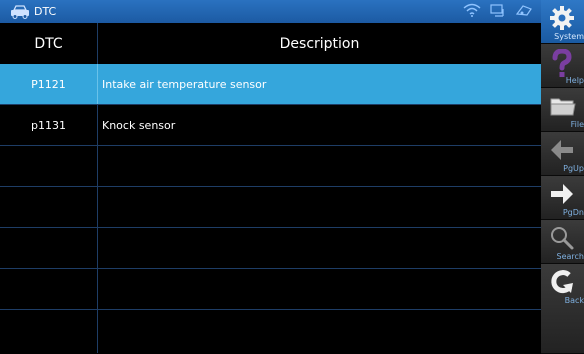 The image size is (584, 354). What do you see at coordinates (319, 43) in the screenshot?
I see `header-description: Description` at bounding box center [319, 43].